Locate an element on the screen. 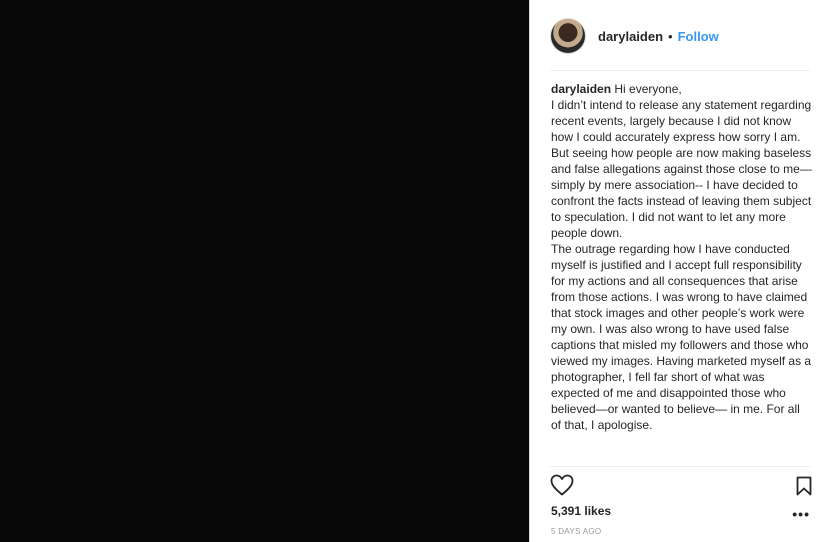 This screenshot has width=832, height=542. username-link: darylaiden is located at coordinates (630, 36).